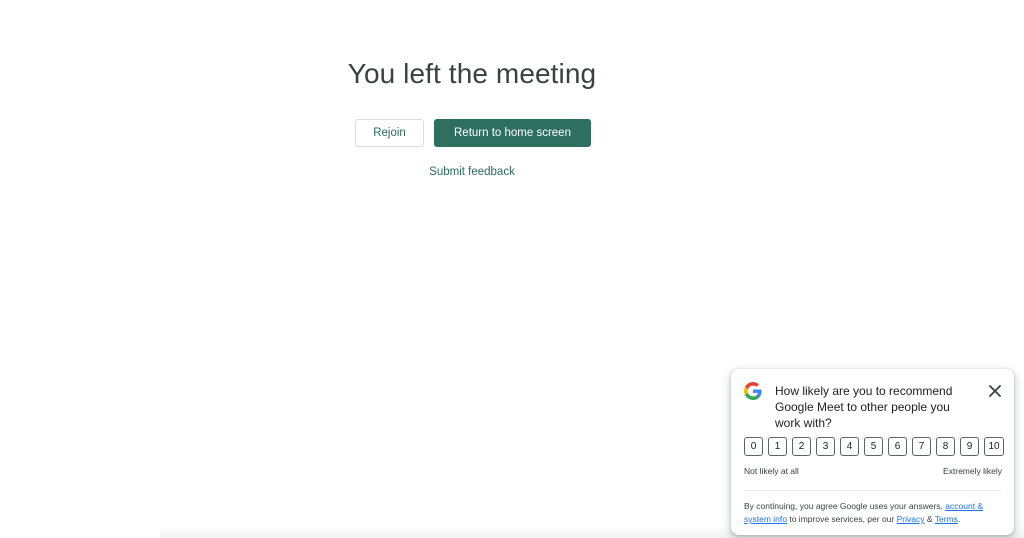  I want to click on rating-option-4: 4, so click(849, 446).